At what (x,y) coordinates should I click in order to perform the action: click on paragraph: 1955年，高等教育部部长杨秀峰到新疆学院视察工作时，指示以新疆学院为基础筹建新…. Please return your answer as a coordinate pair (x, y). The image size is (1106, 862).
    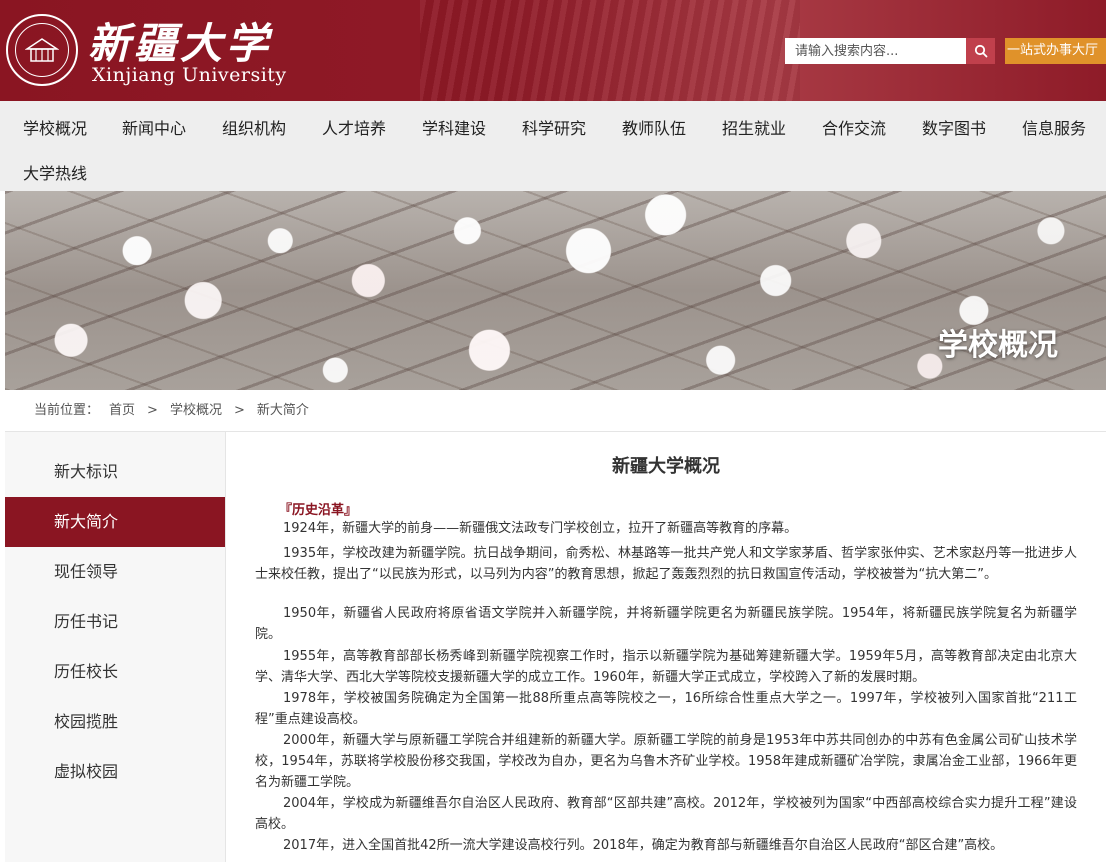
    Looking at the image, I should click on (666, 667).